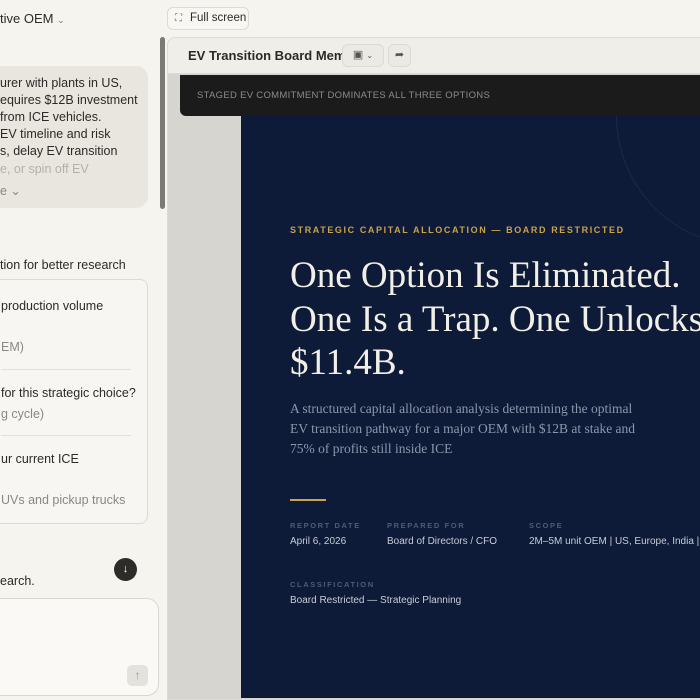 The width and height of the screenshot is (700, 700). I want to click on question-text: production volume, so click(52, 306).